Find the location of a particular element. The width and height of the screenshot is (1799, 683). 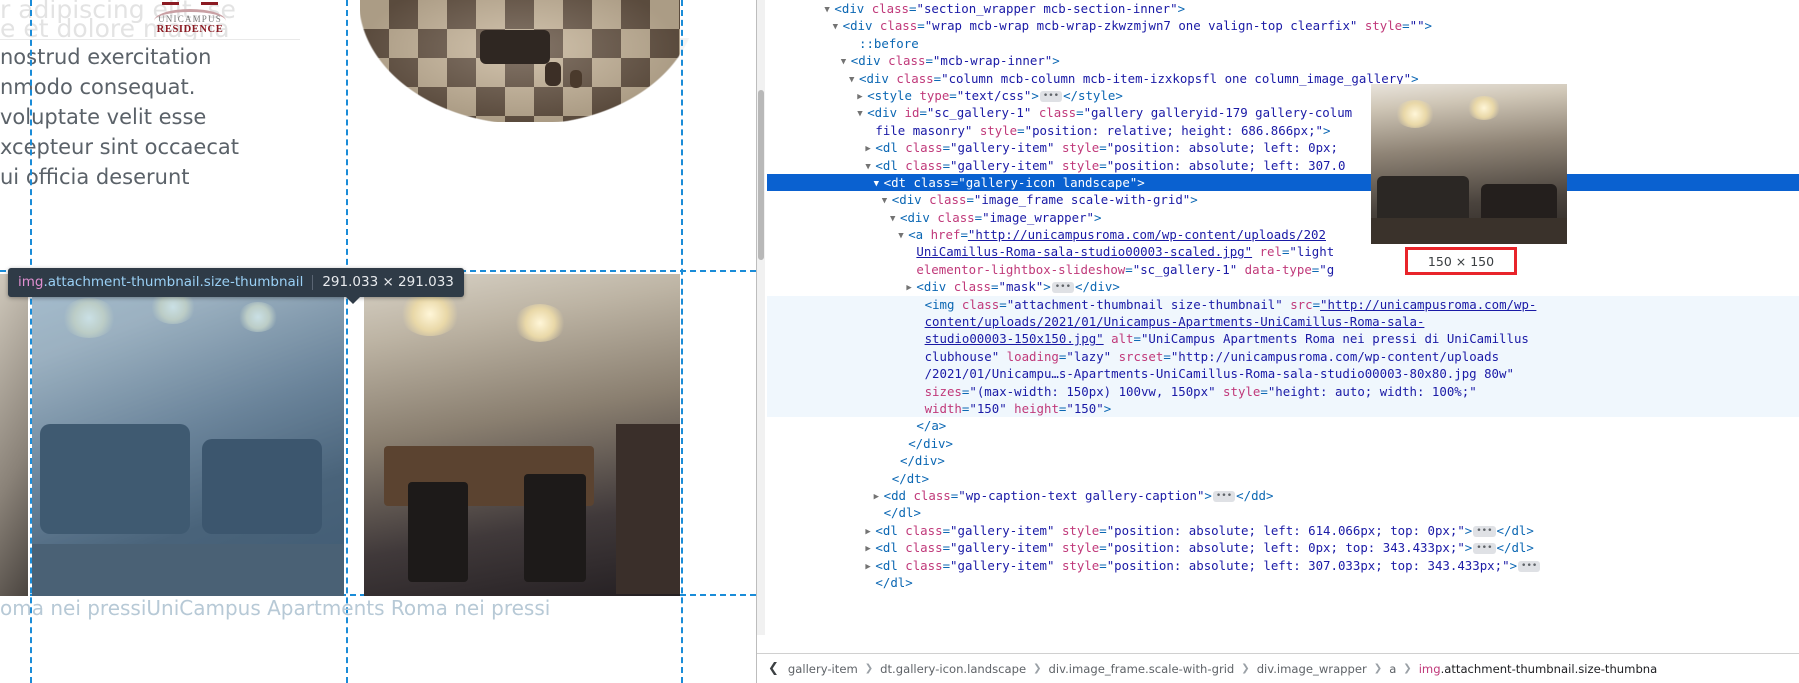

inspector-highlight-overlay is located at coordinates (188, 435).